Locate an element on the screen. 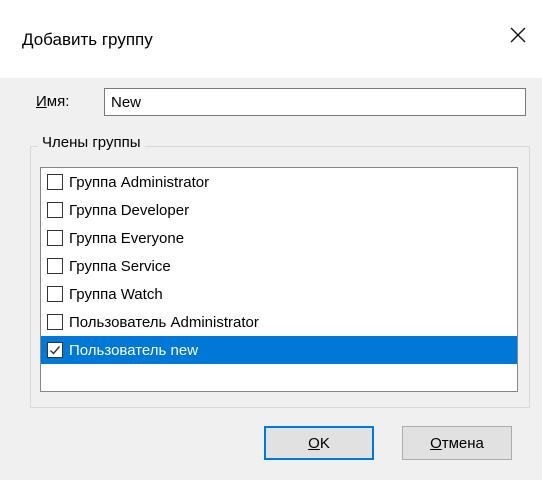  ok-accesskey: O is located at coordinates (314, 443).